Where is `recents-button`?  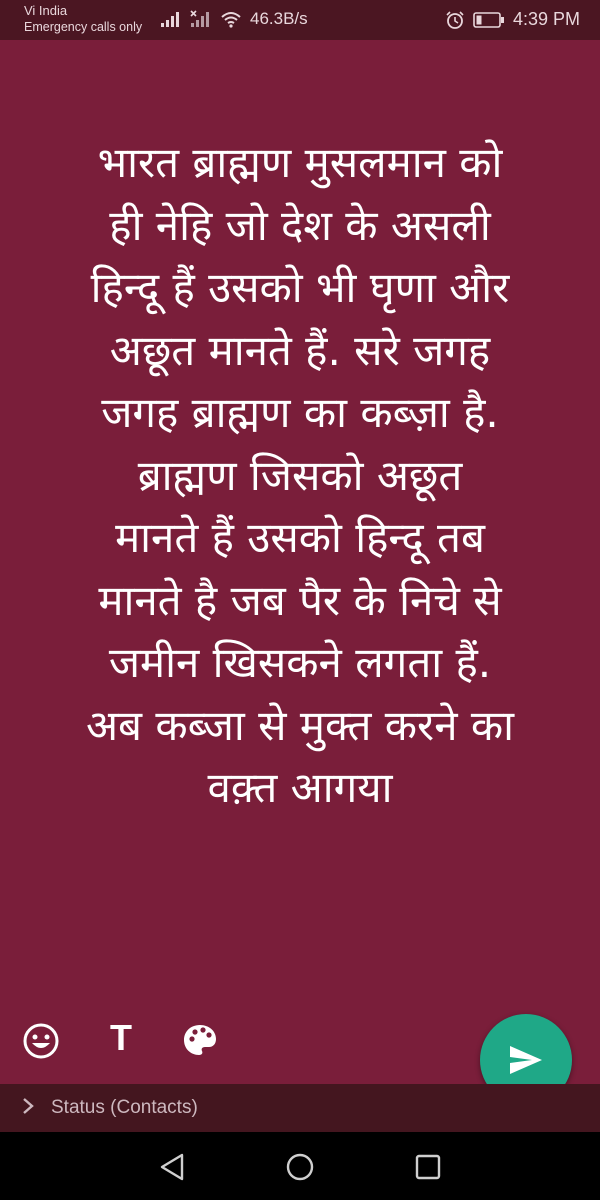 recents-button is located at coordinates (428, 1167).